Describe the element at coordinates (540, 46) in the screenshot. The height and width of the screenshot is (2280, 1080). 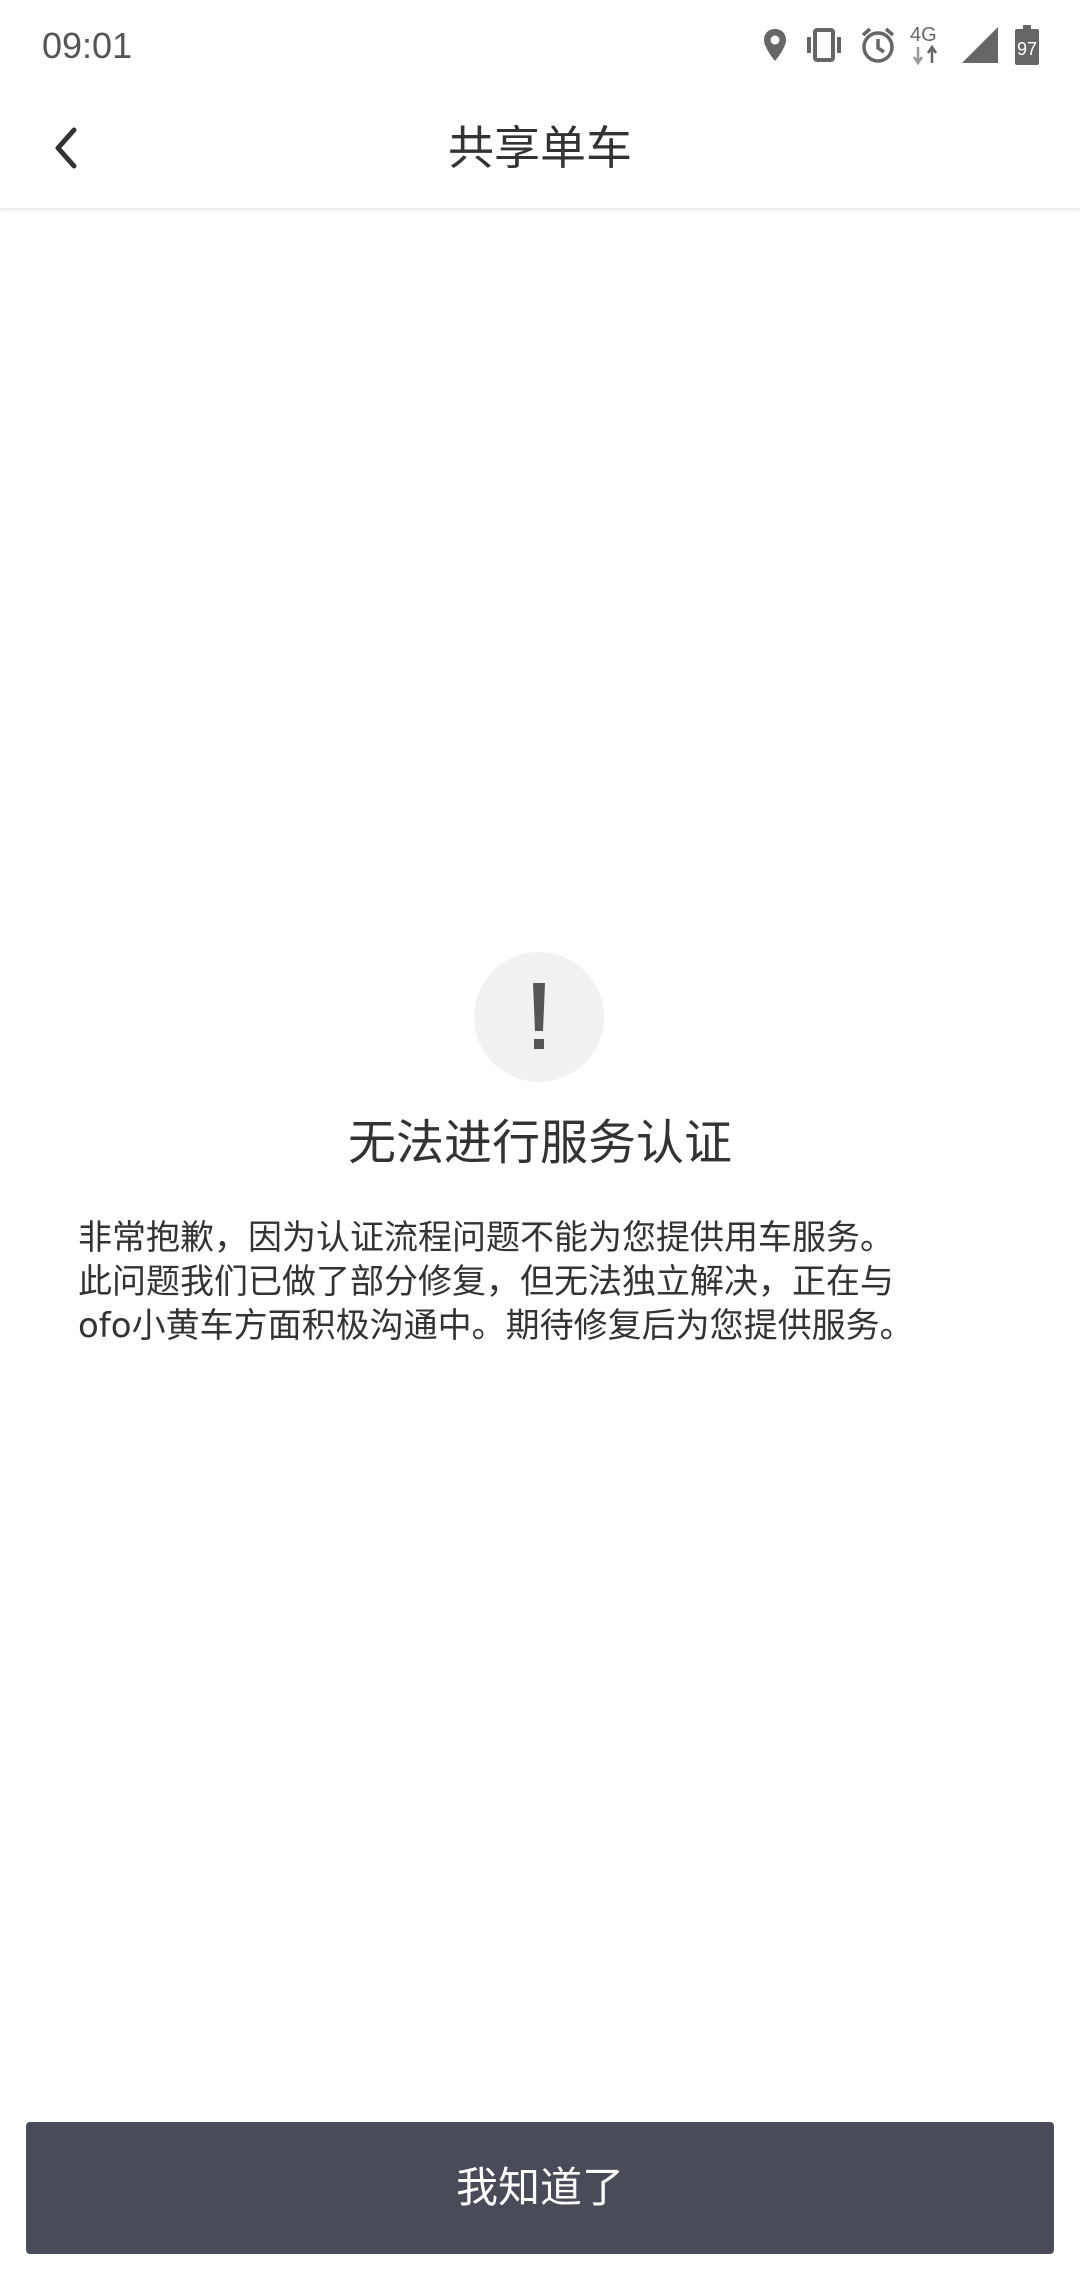
I see `status-bar: 09:01 4G 97` at that location.